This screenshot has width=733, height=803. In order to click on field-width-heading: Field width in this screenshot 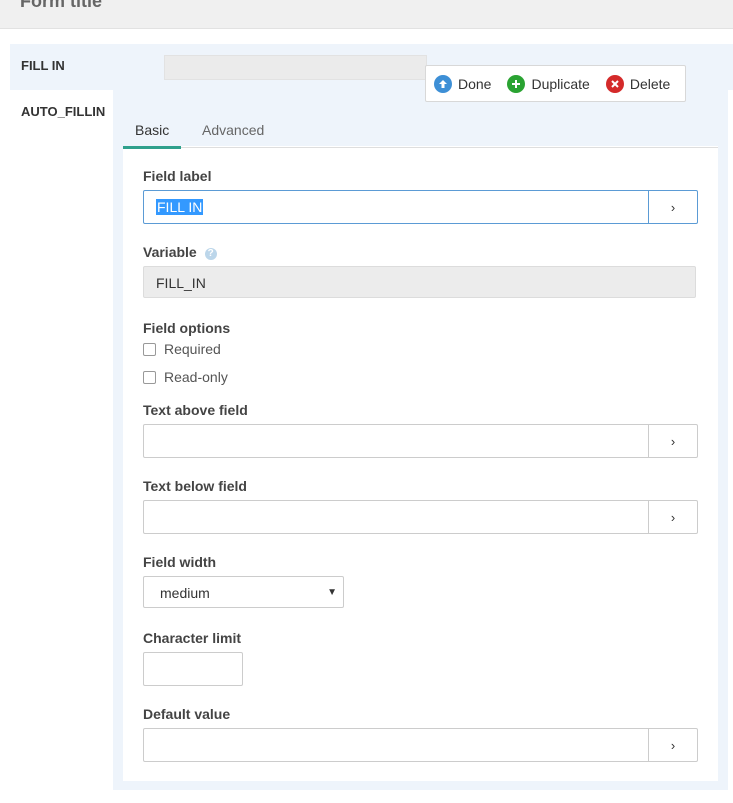, I will do `click(180, 562)`.